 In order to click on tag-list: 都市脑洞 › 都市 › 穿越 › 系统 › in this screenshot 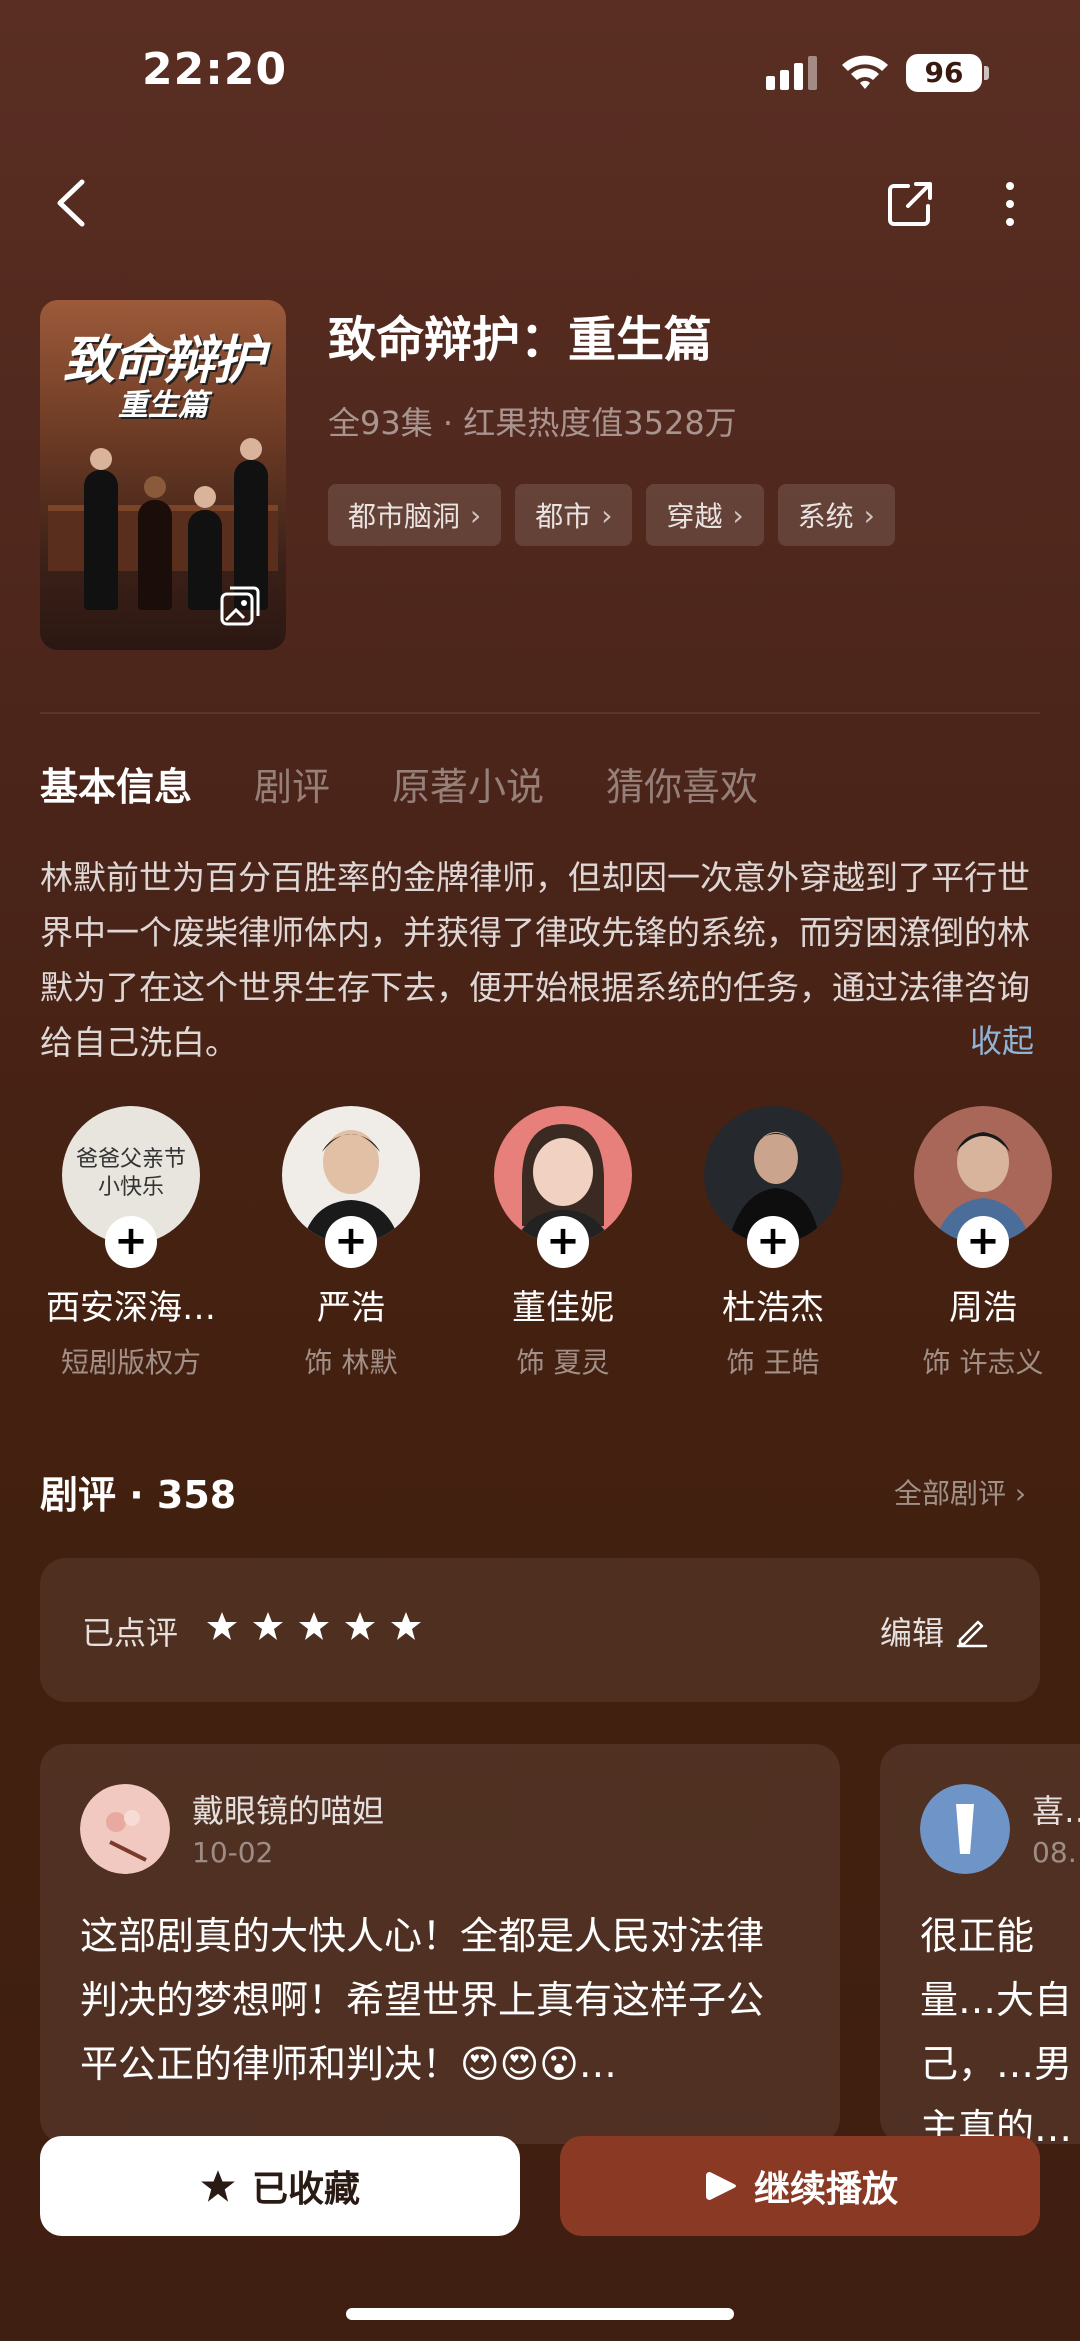, I will do `click(611, 515)`.